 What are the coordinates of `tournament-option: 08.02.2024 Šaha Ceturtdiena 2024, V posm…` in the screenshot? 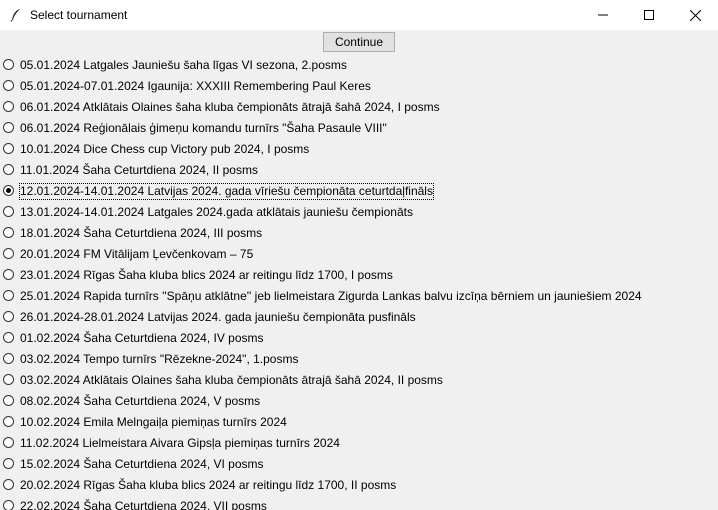 It's located at (359, 401).